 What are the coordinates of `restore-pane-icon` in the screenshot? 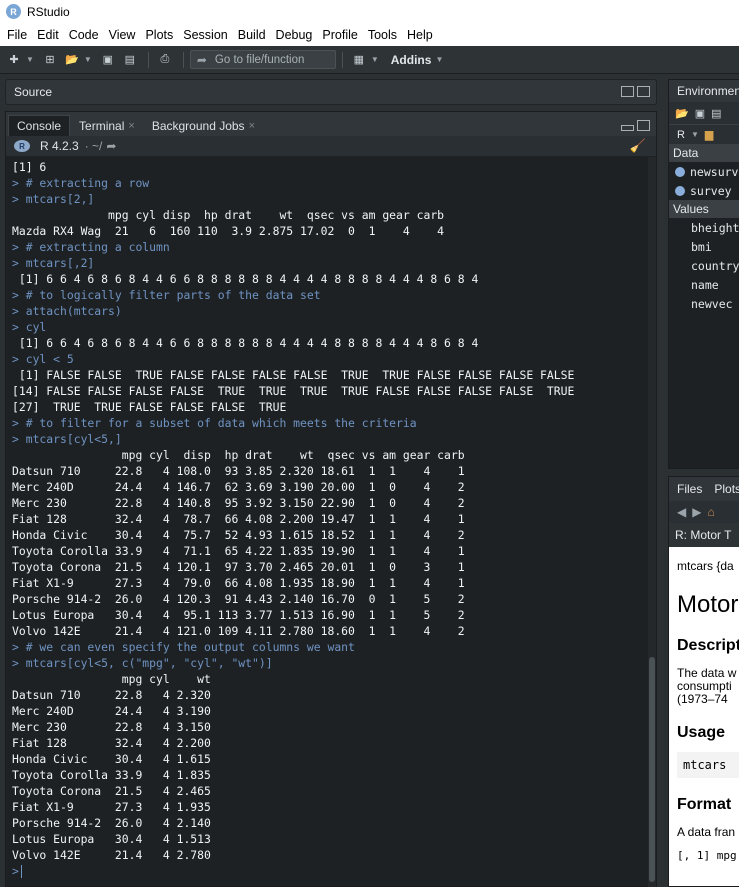 It's located at (627, 91).